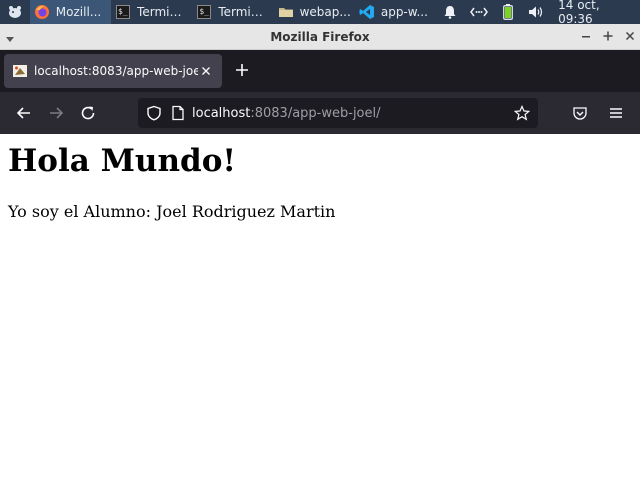 Image resolution: width=640 pixels, height=480 pixels. What do you see at coordinates (42, 12) in the screenshot?
I see `firefox-icon` at bounding box center [42, 12].